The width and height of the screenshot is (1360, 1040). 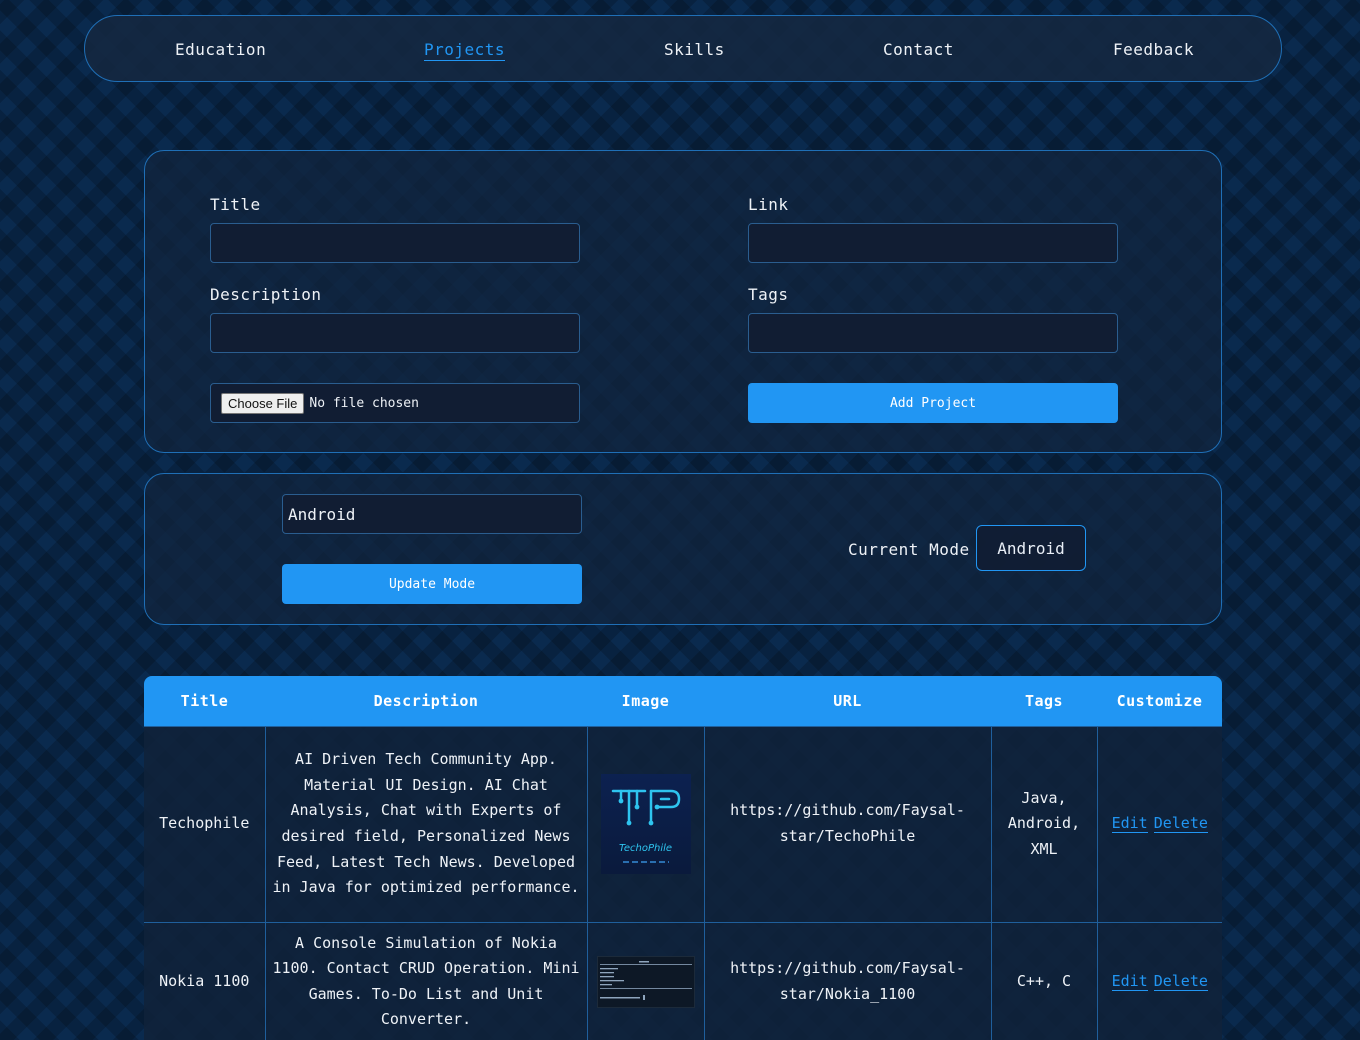 I want to click on file-status-text: No file chosen, so click(x=364, y=403).